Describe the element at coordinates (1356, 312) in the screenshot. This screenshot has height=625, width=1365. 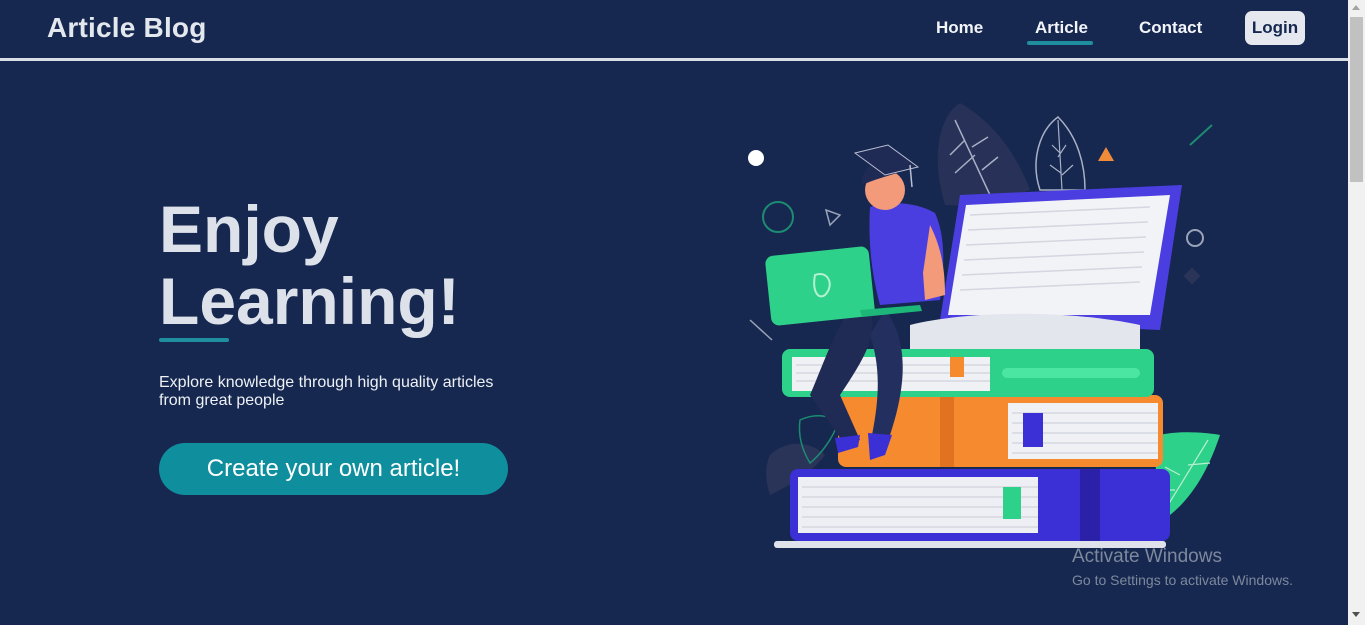
I see `vertical-scrollbar` at that location.